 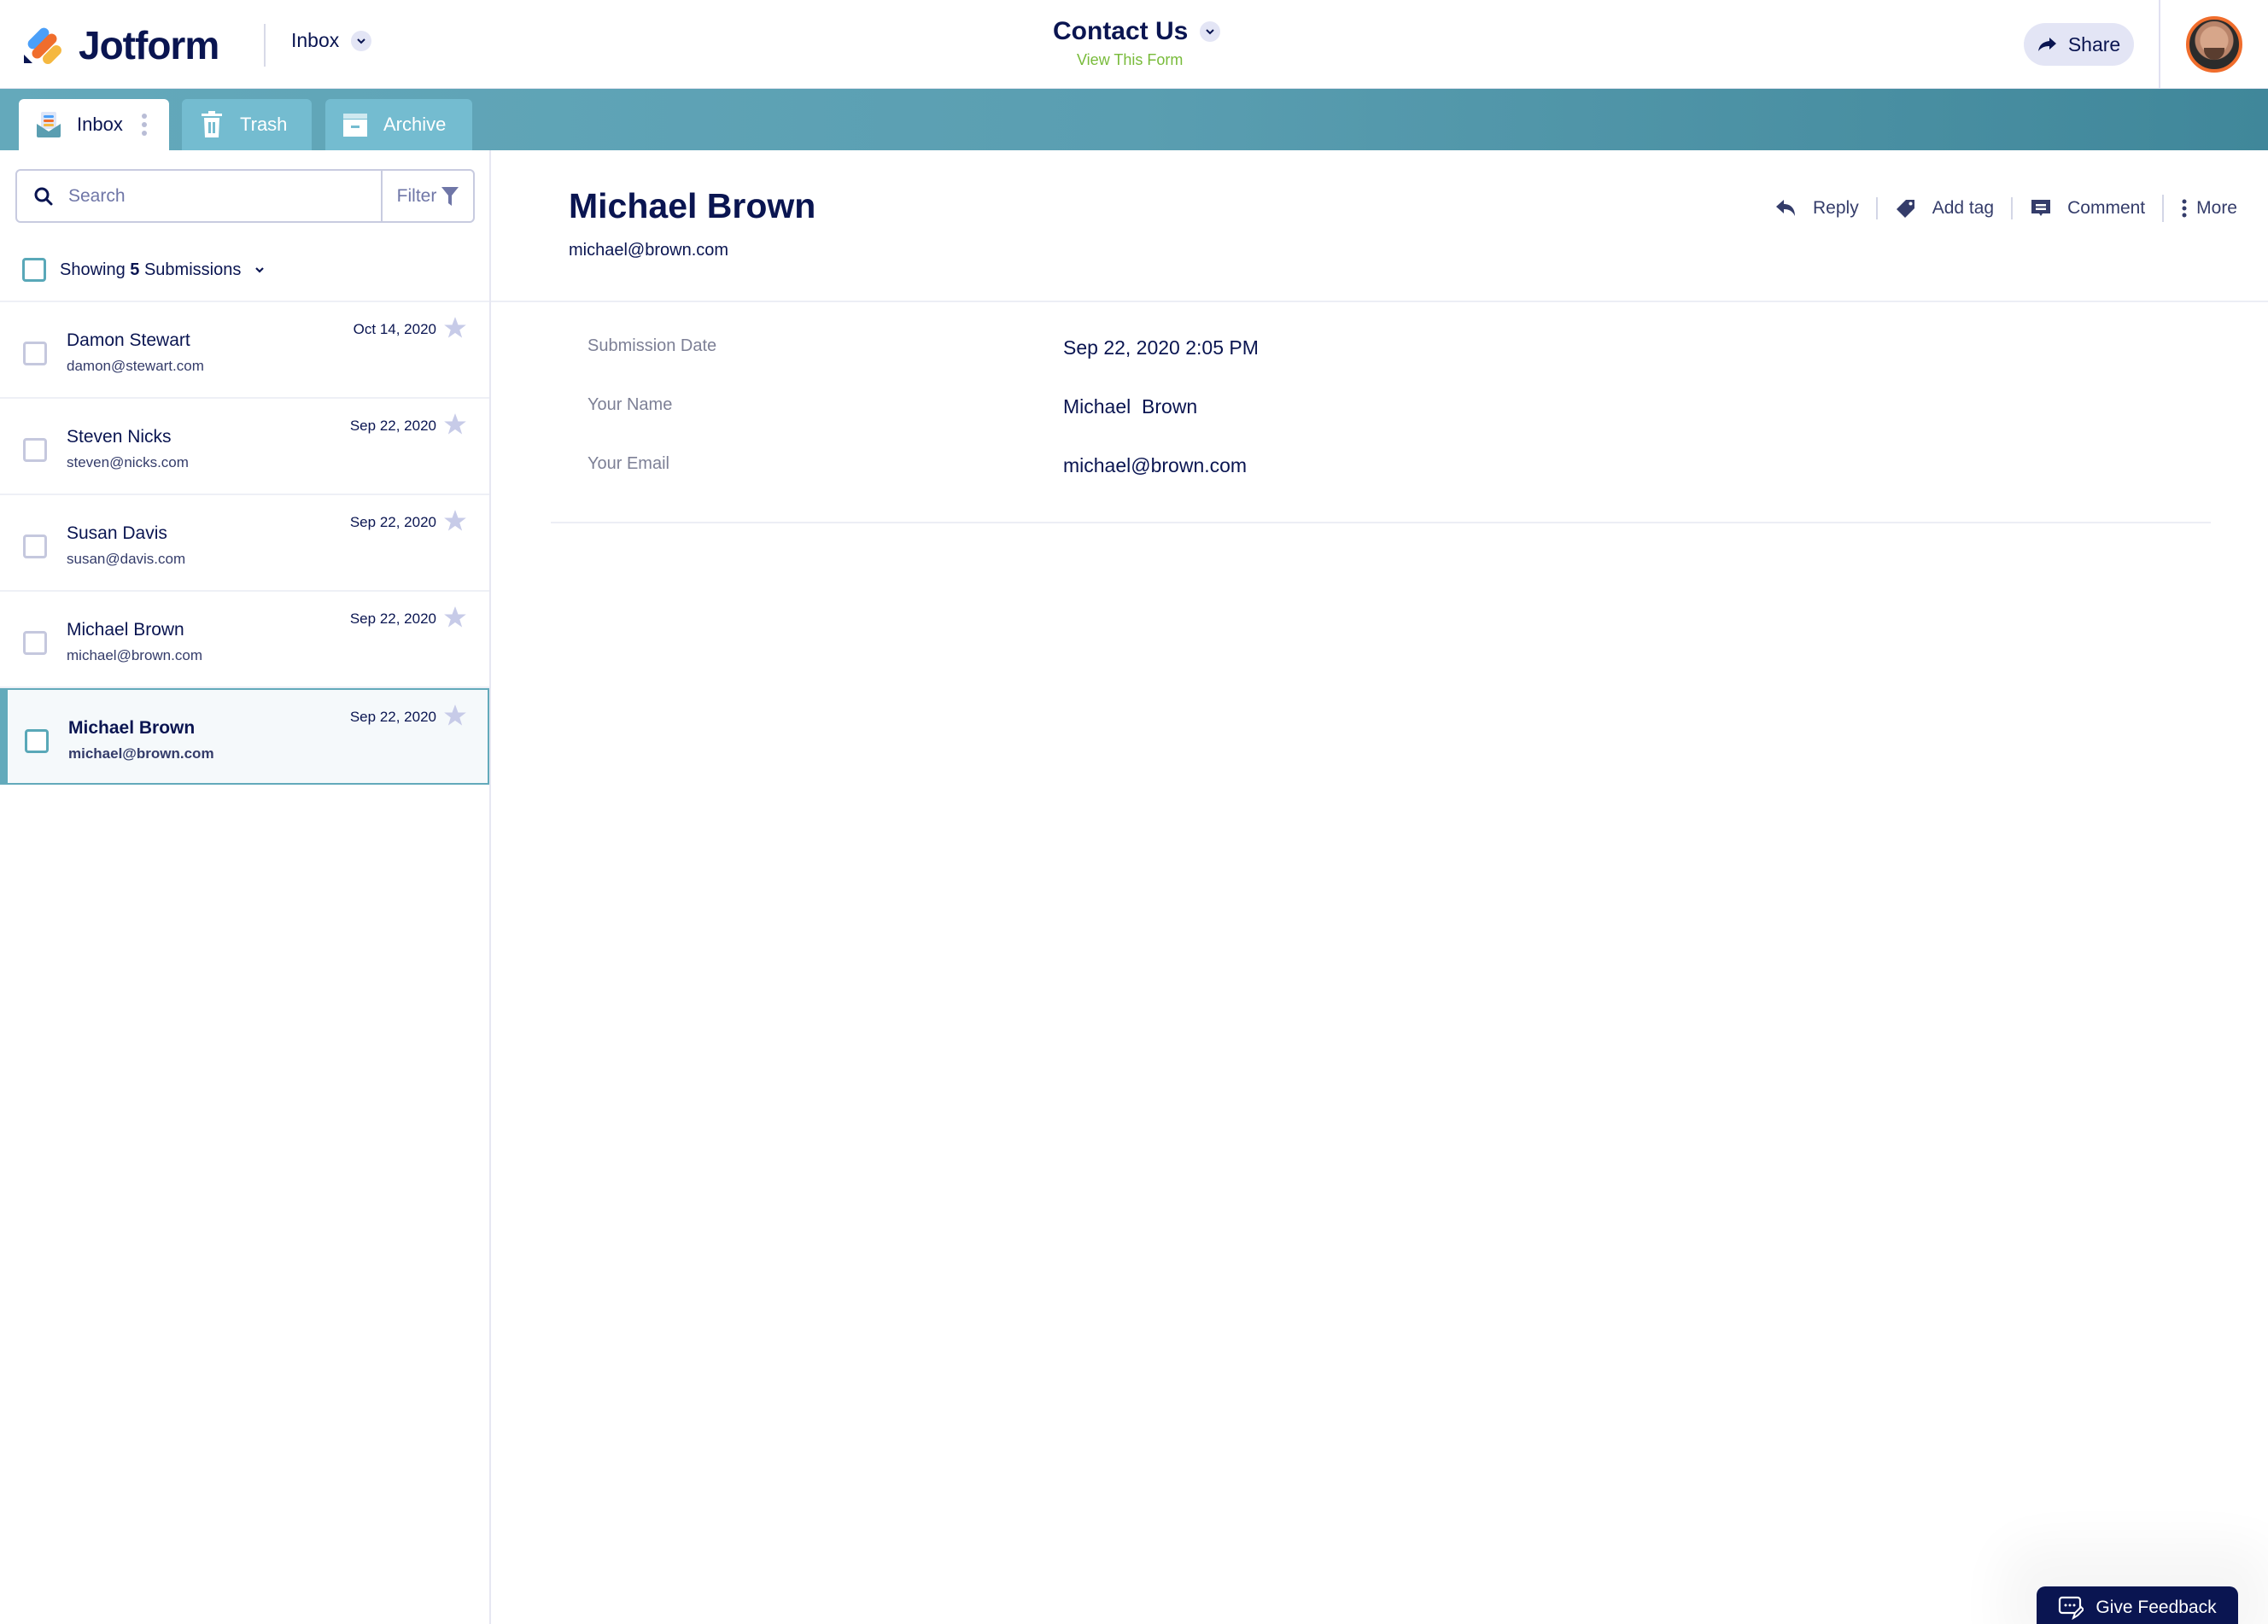 I want to click on filter-label: Filter, so click(x=416, y=196).